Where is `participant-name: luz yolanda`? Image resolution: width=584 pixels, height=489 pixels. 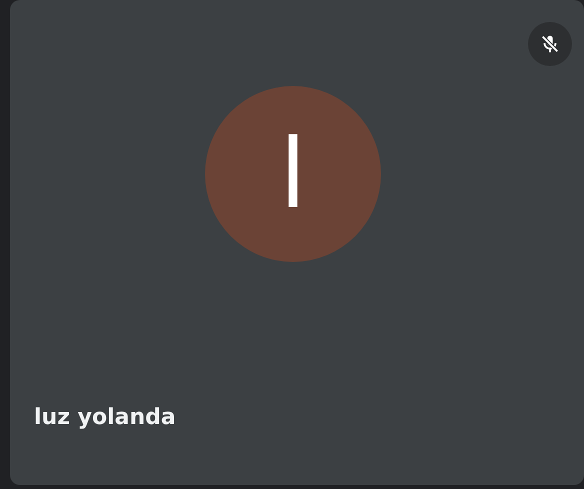
participant-name: luz yolanda is located at coordinates (105, 417).